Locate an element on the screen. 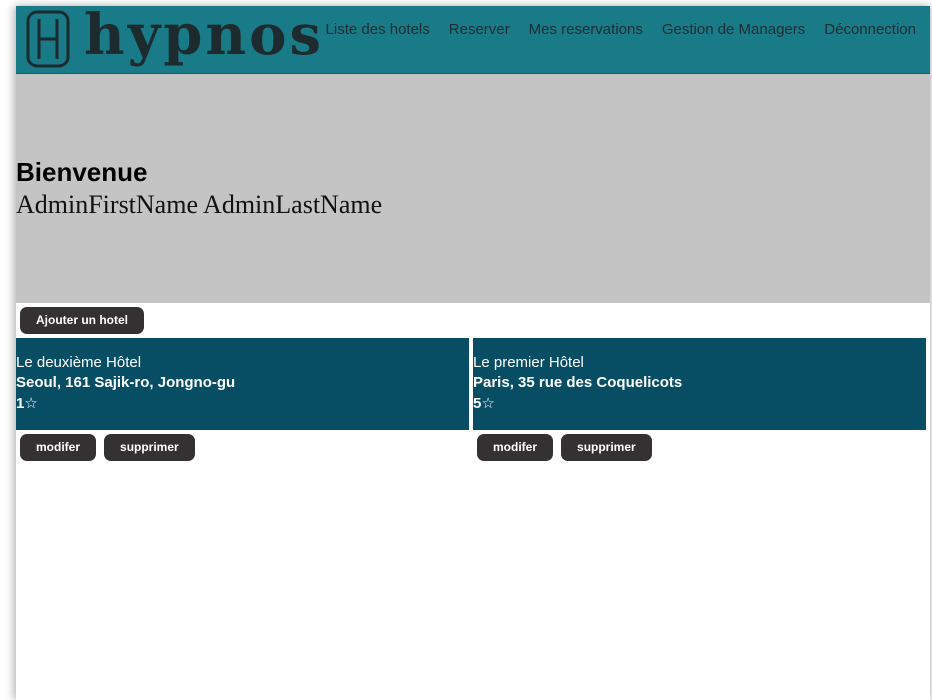 The height and width of the screenshot is (700, 932). nav-gestion-de-managers: Gestion de Managers is located at coordinates (733, 29).